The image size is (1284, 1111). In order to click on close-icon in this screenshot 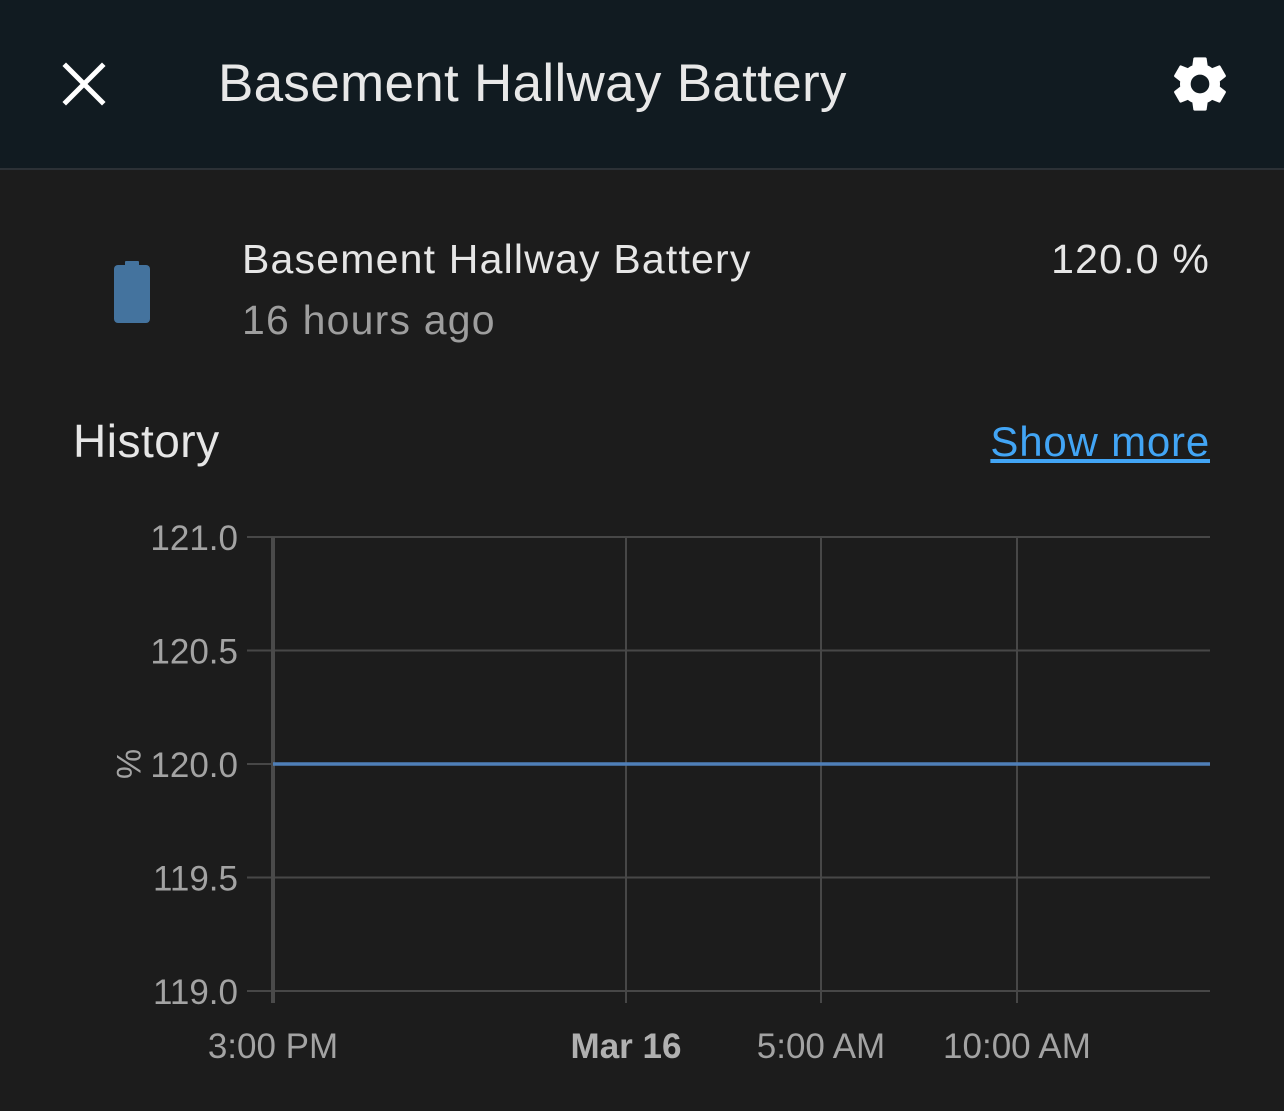, I will do `click(84, 84)`.